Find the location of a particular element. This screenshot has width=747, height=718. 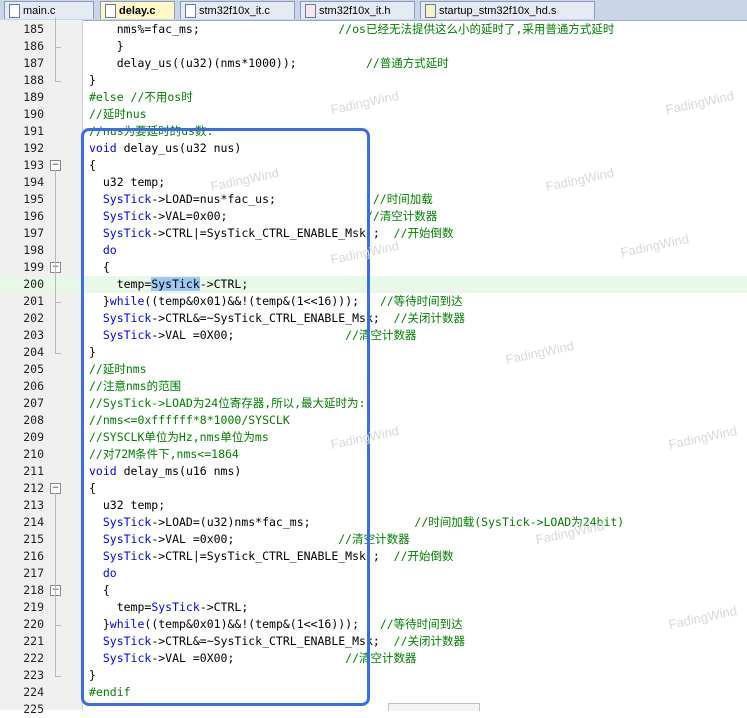

line-number: 203 is located at coordinates (33, 335).